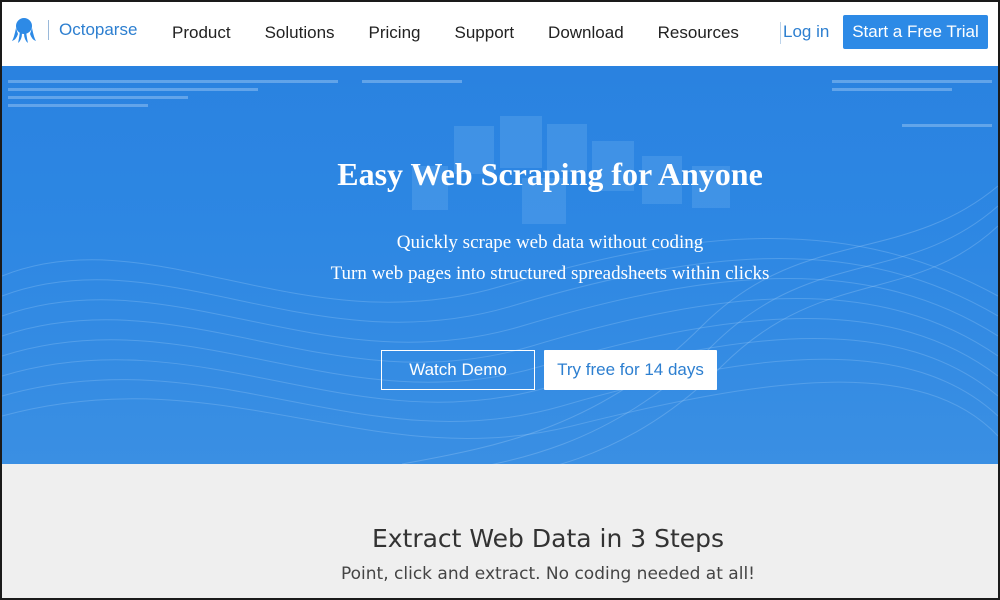 Image resolution: width=1000 pixels, height=600 pixels. I want to click on nav-link-support: Support, so click(485, 33).